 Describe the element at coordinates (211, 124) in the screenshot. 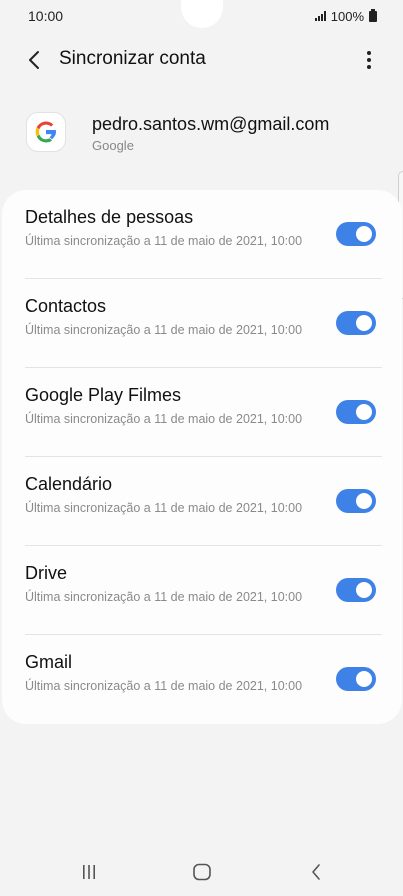

I see `account-email: pedro.santos.wm@gmail.com` at that location.